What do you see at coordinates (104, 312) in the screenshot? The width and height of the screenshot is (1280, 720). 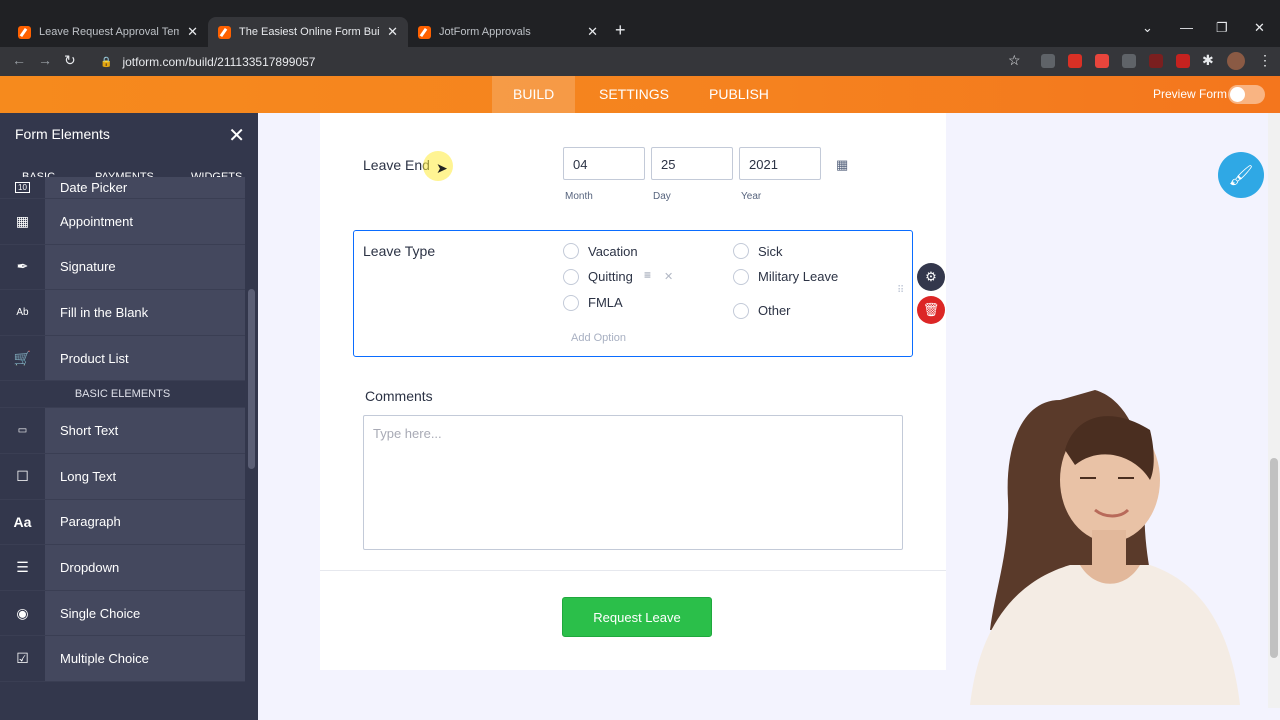 I see `element-label: Fill in the Blank` at bounding box center [104, 312].